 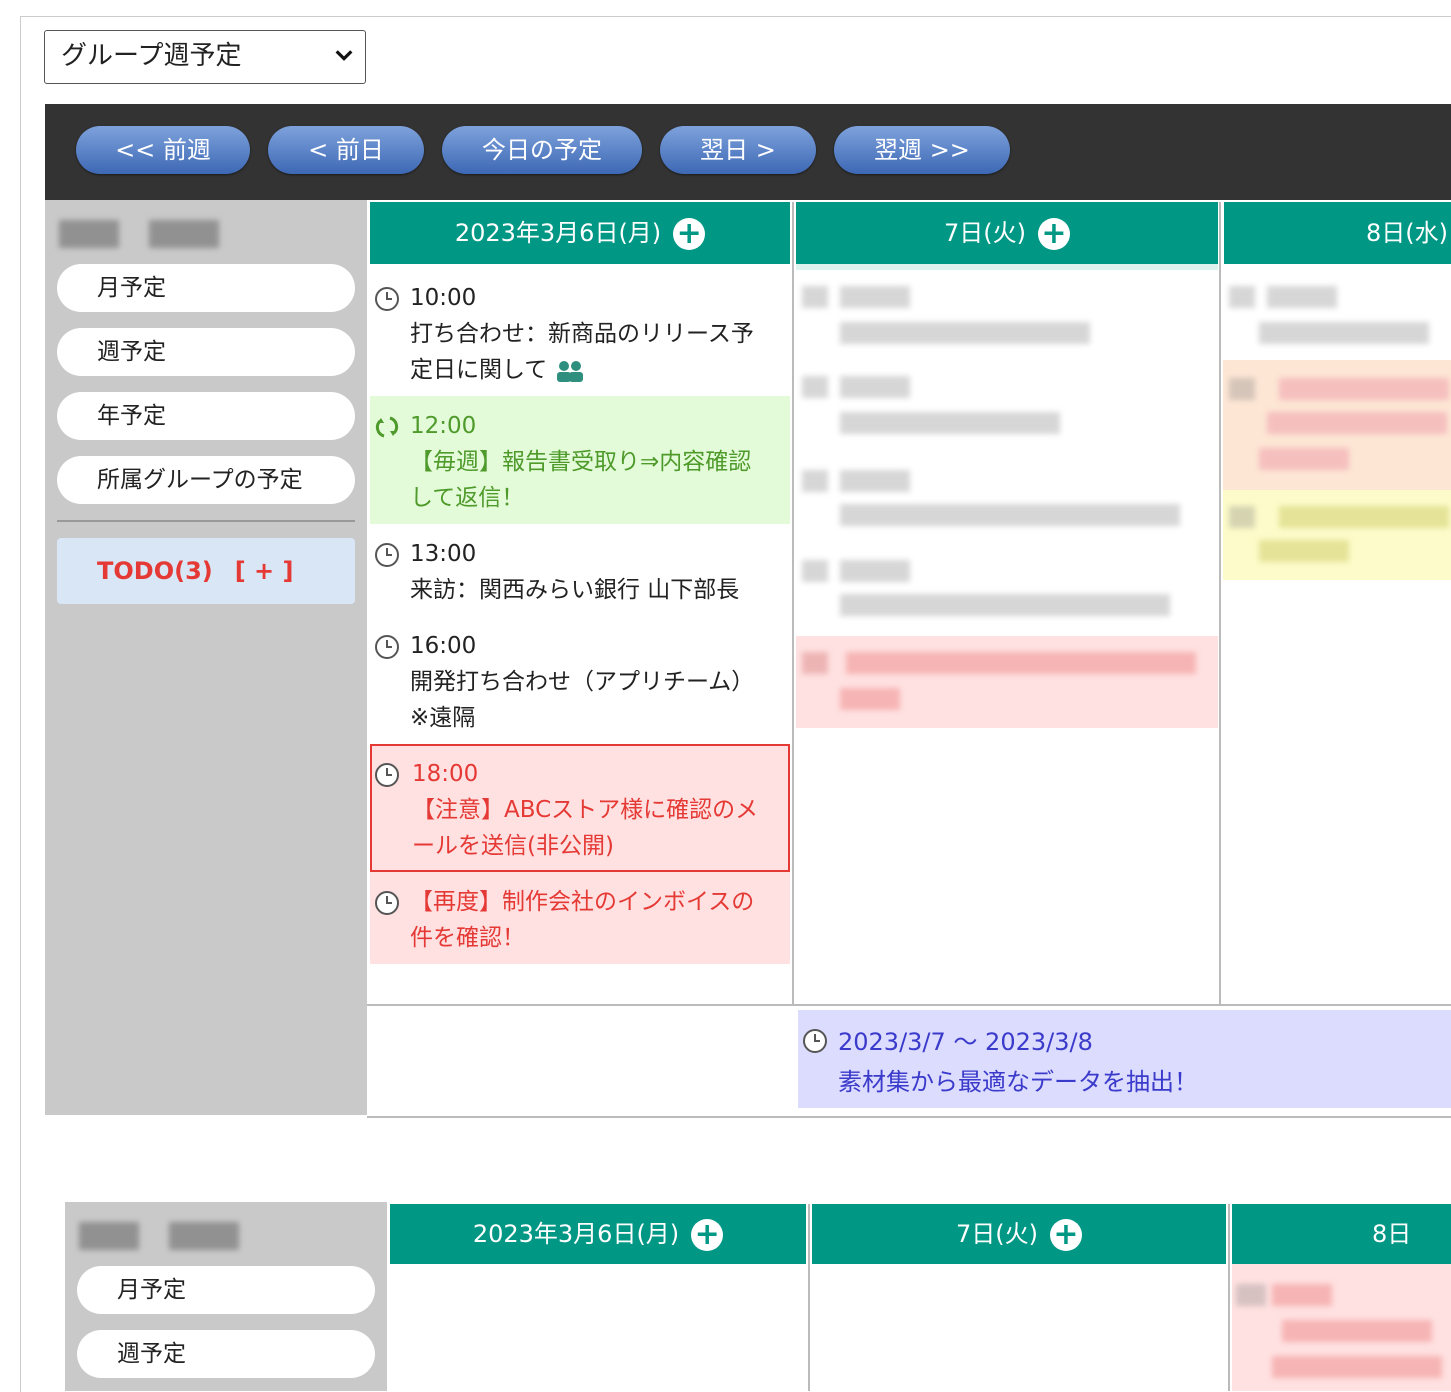 I want to click on view-select-value: グループ週予定, so click(x=151, y=56).